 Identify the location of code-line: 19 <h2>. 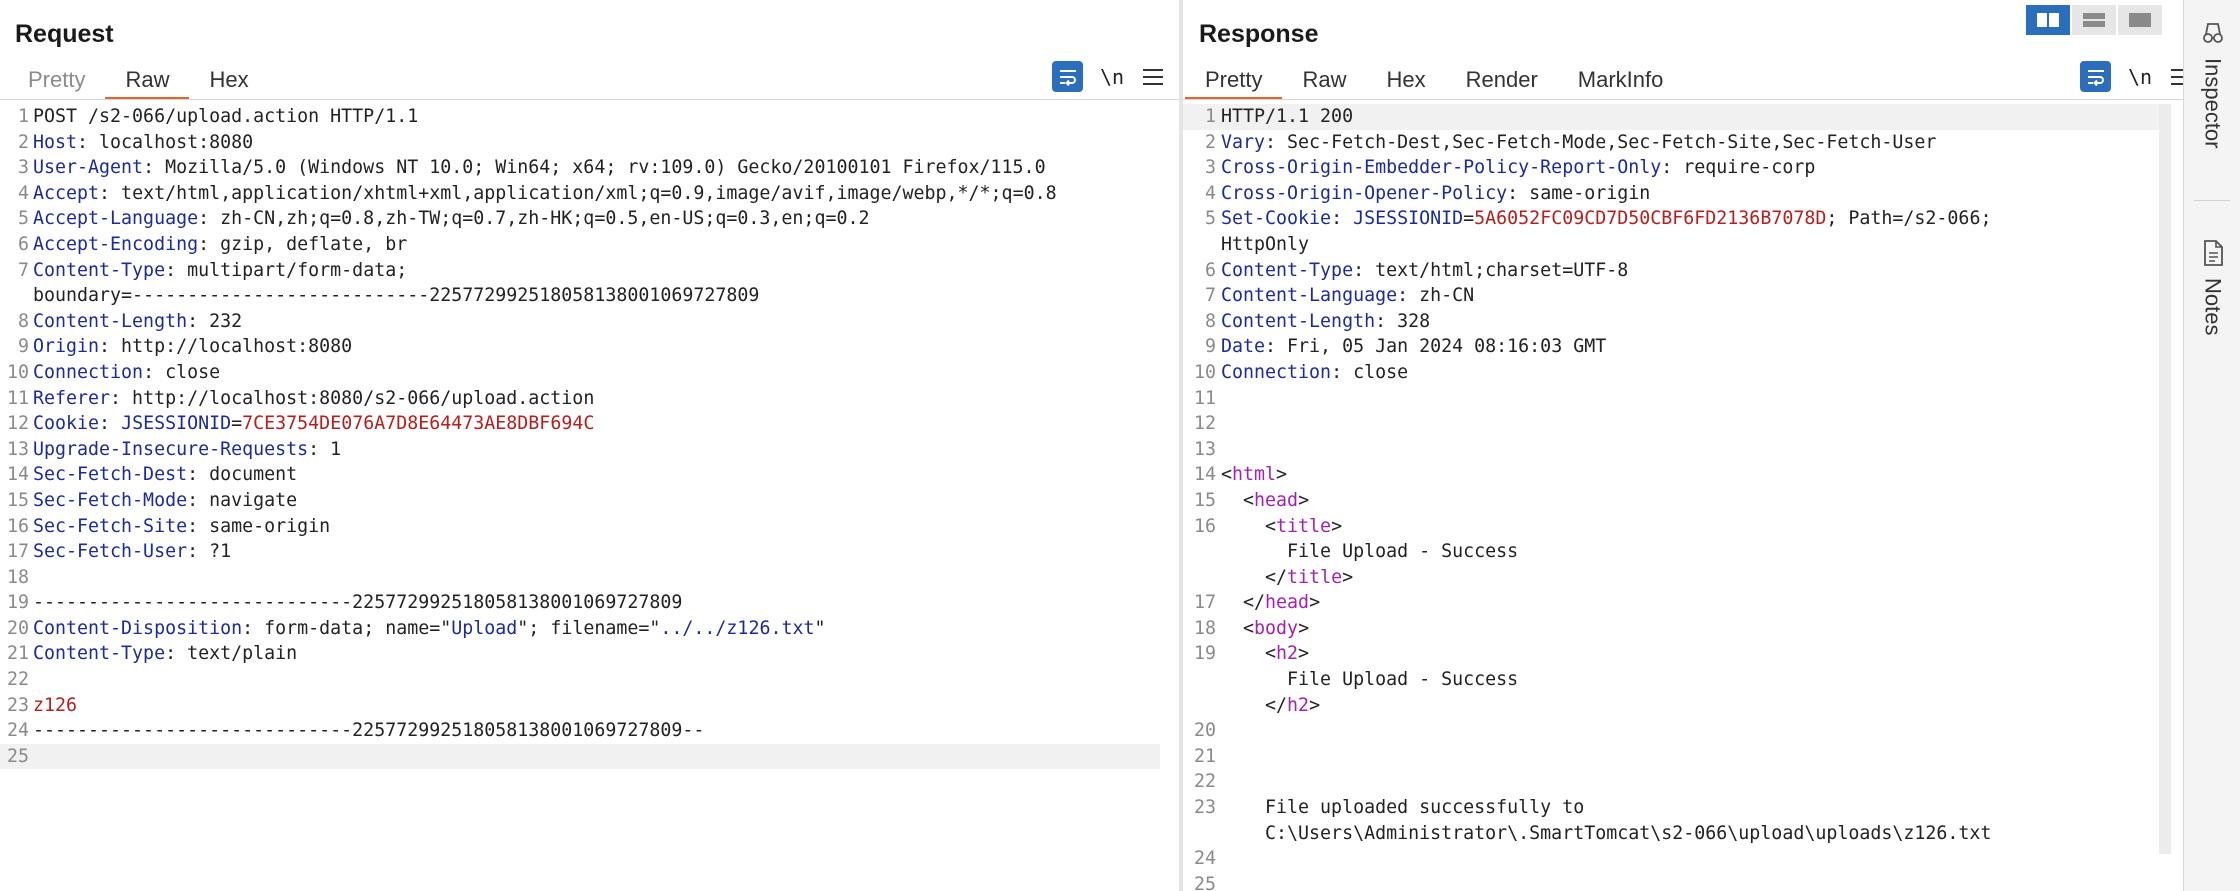
(1683, 654).